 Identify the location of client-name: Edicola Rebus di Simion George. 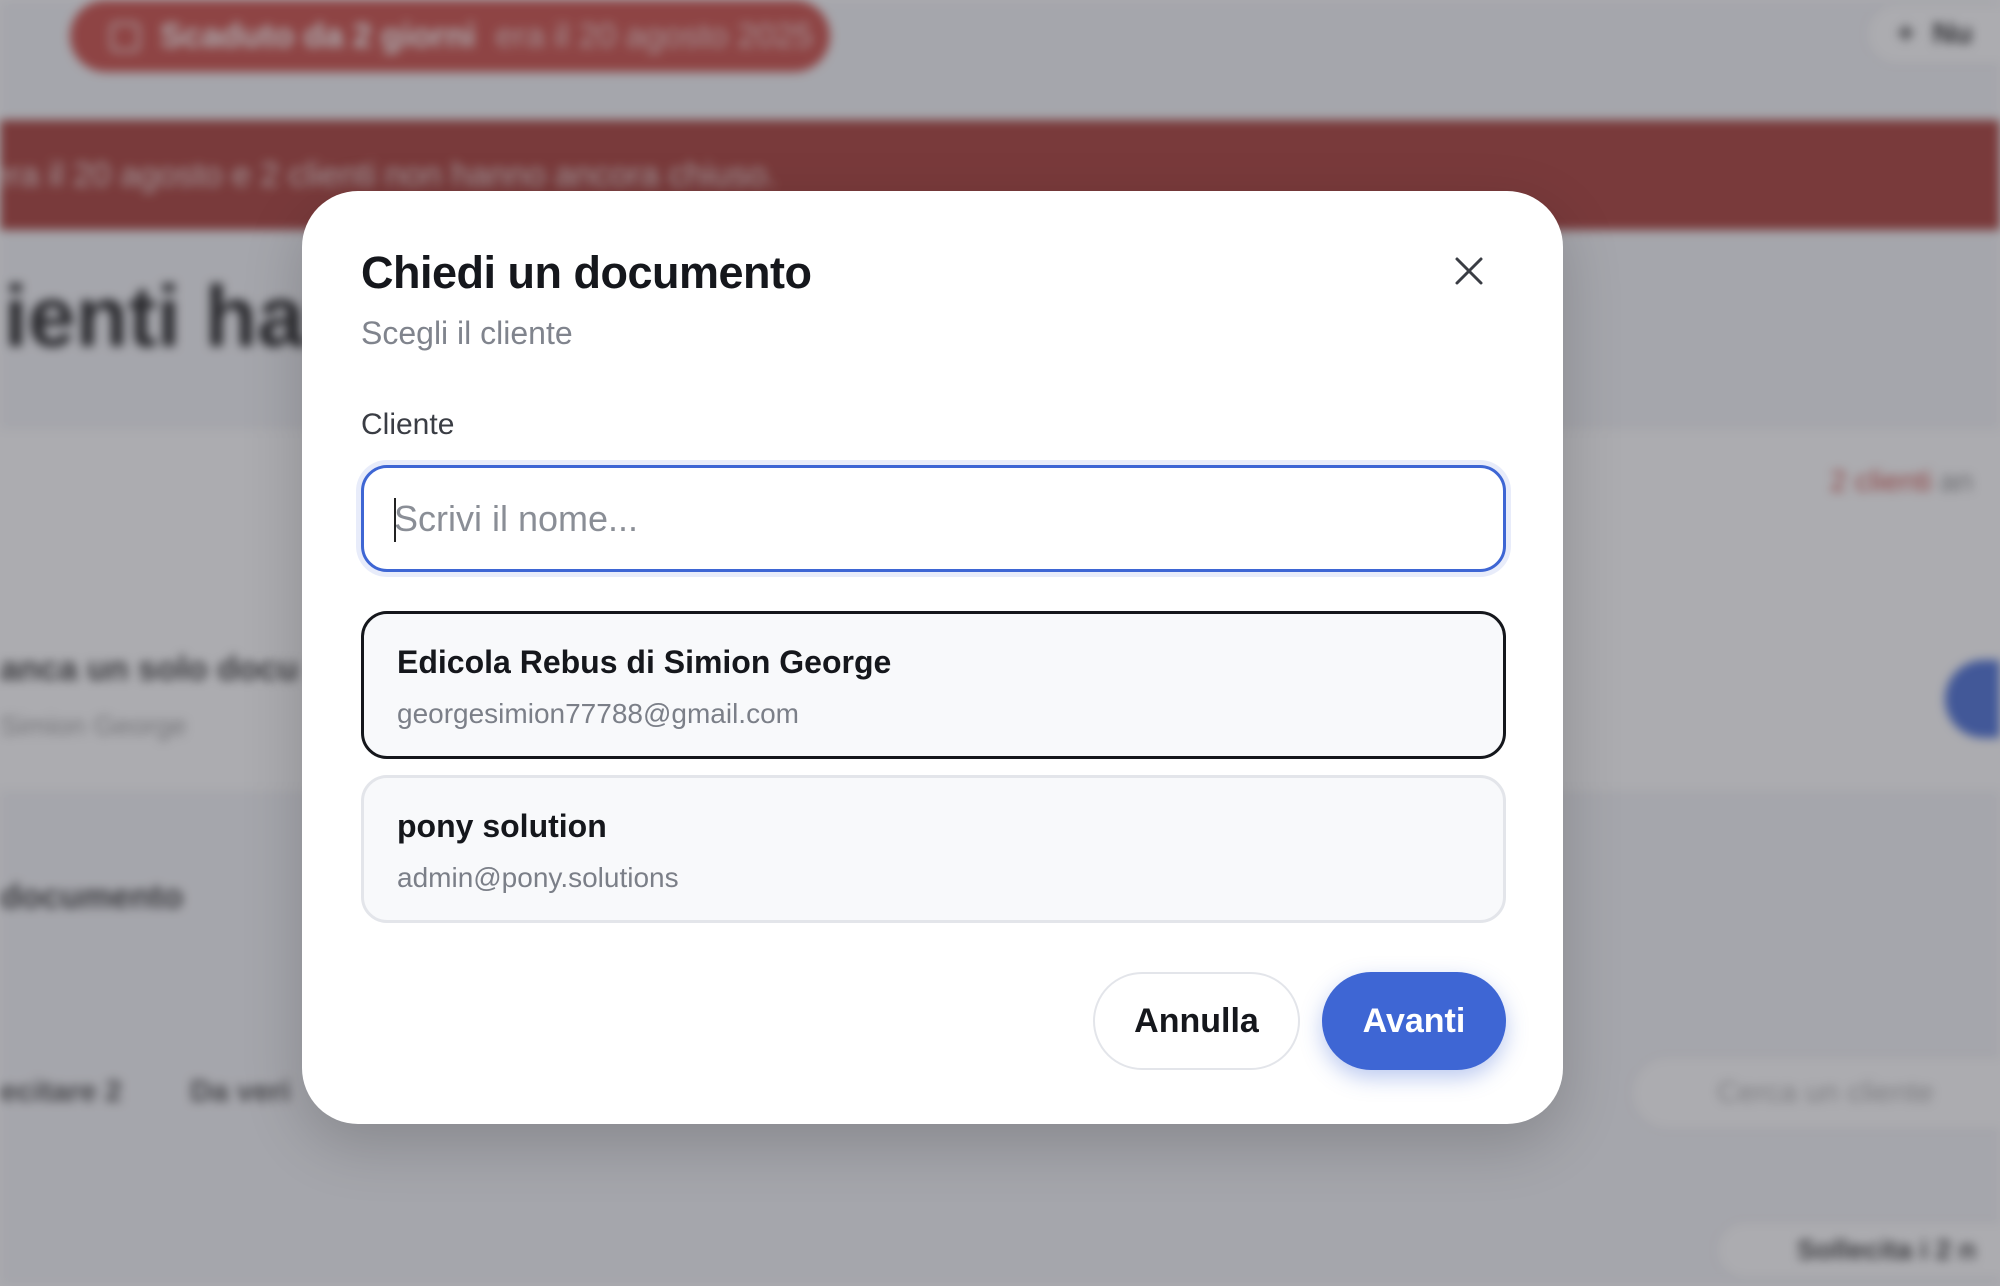
(644, 662).